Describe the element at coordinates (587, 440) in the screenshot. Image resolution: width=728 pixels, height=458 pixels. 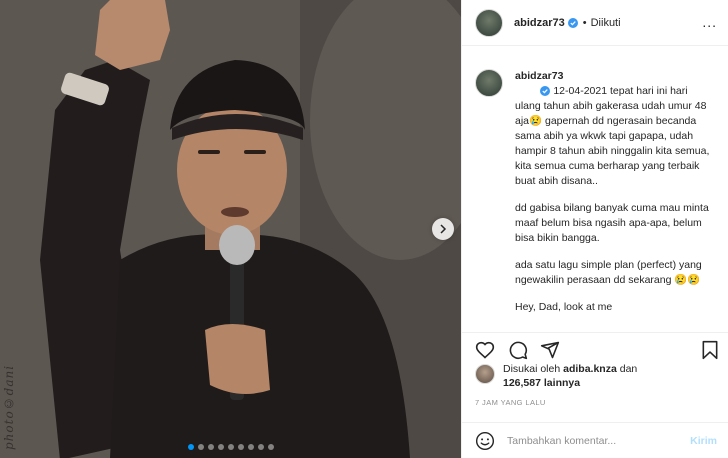
I see `comment-input` at that location.